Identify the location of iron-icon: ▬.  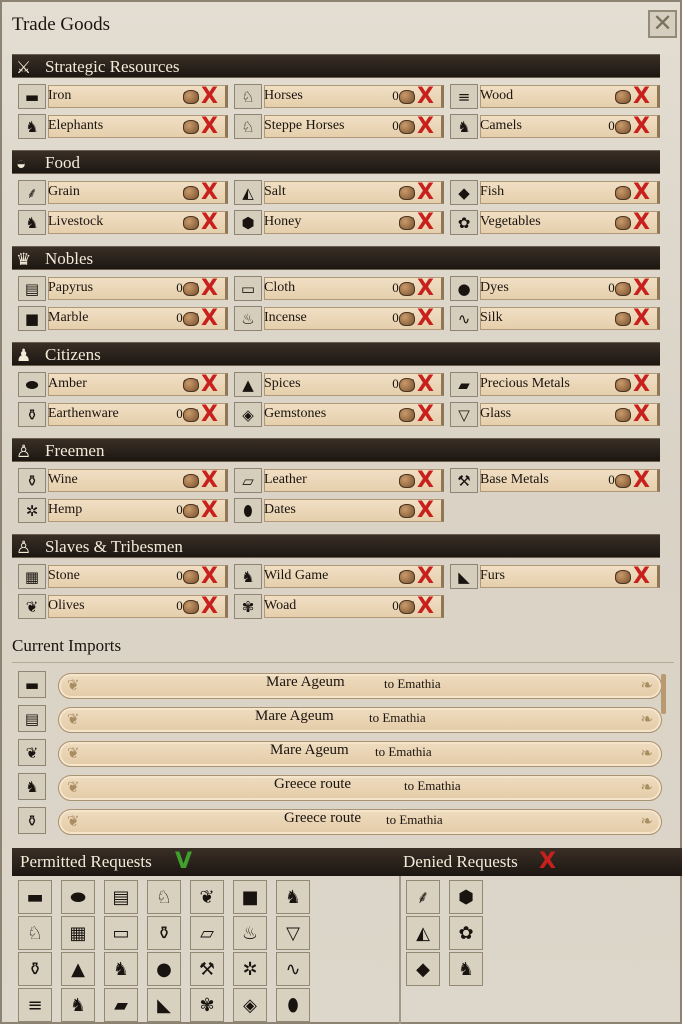
(35, 897).